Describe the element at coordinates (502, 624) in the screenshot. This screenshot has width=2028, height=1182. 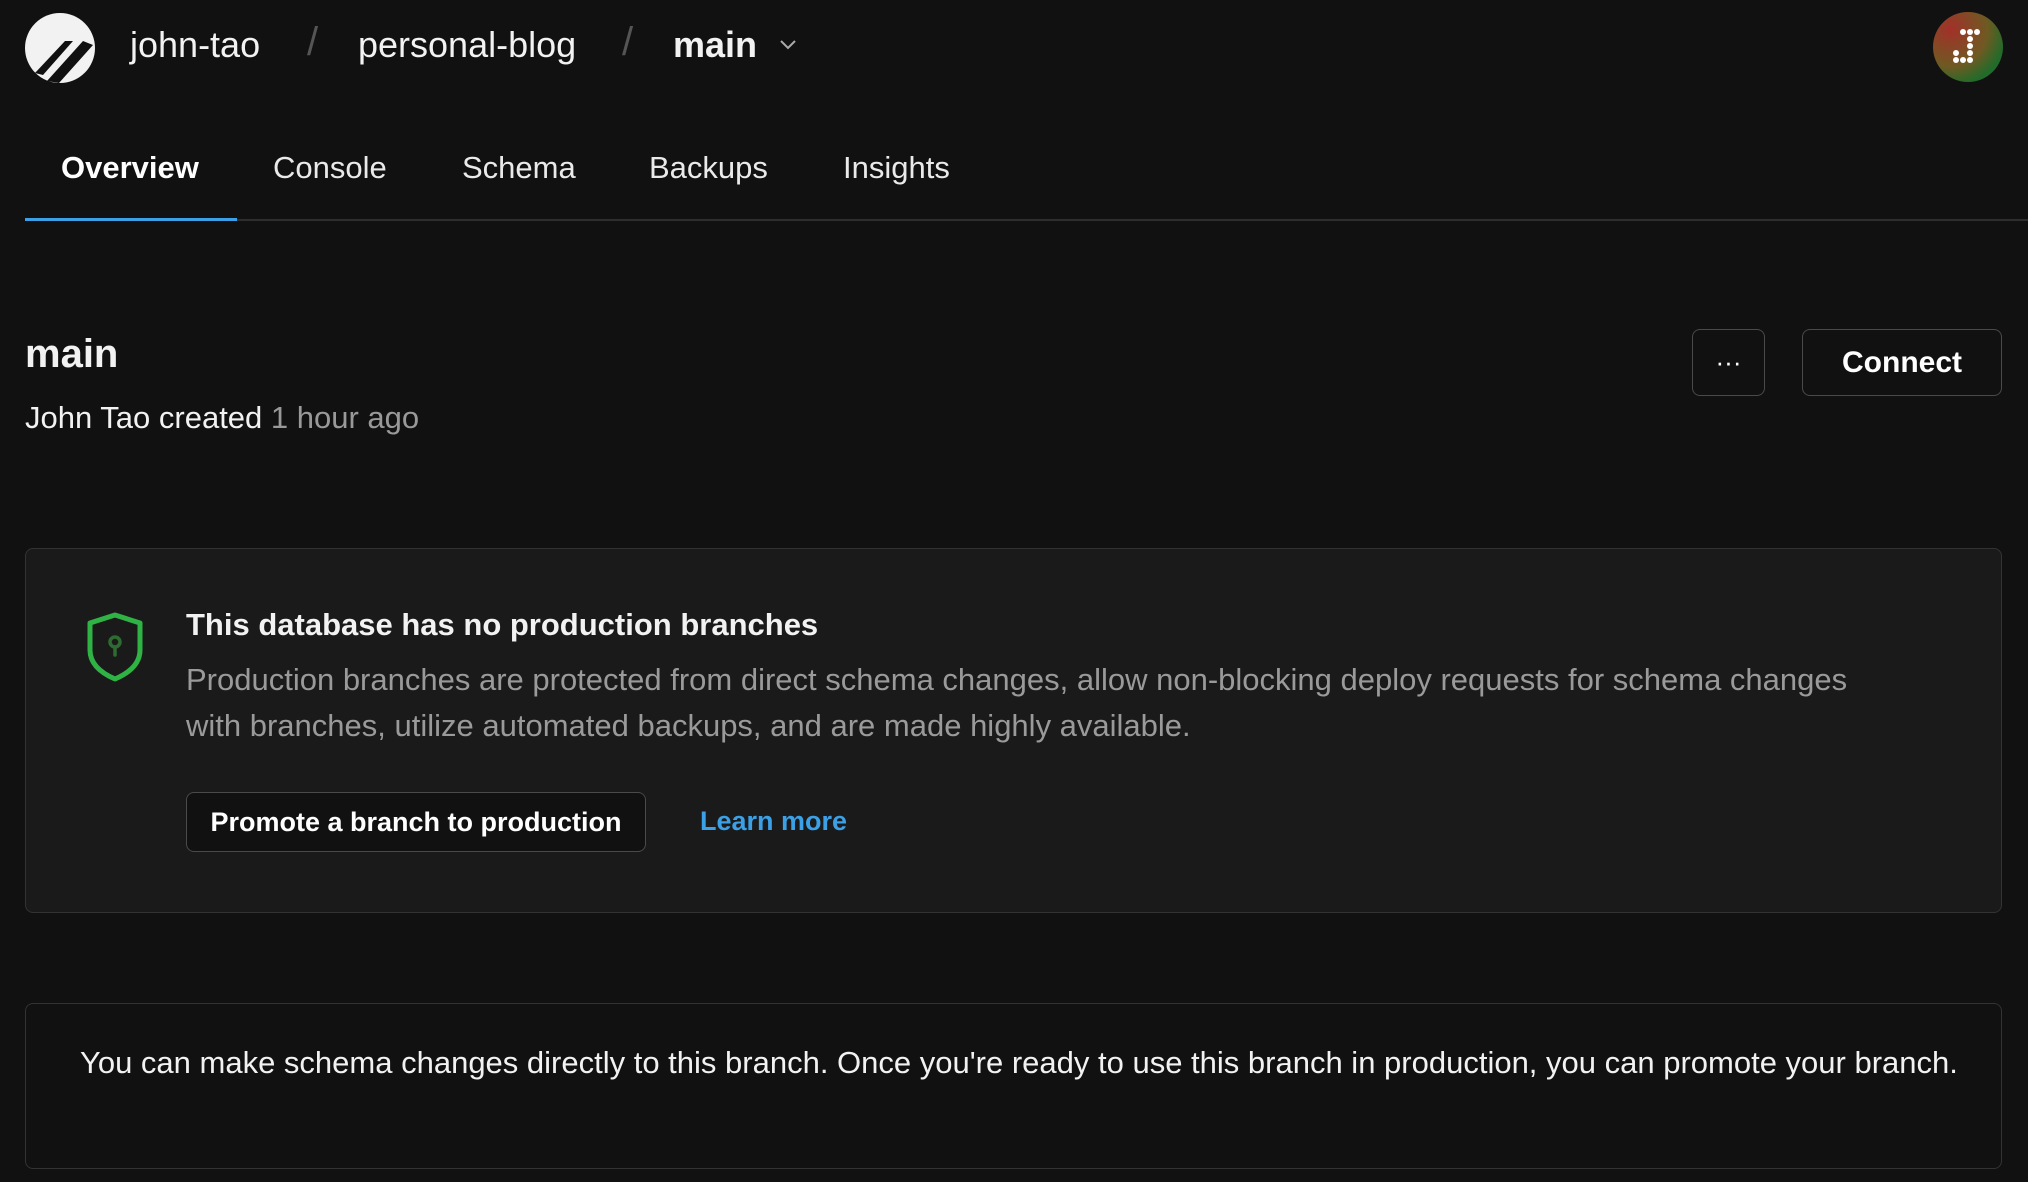
I see `notice-title: This database has no production branches` at that location.